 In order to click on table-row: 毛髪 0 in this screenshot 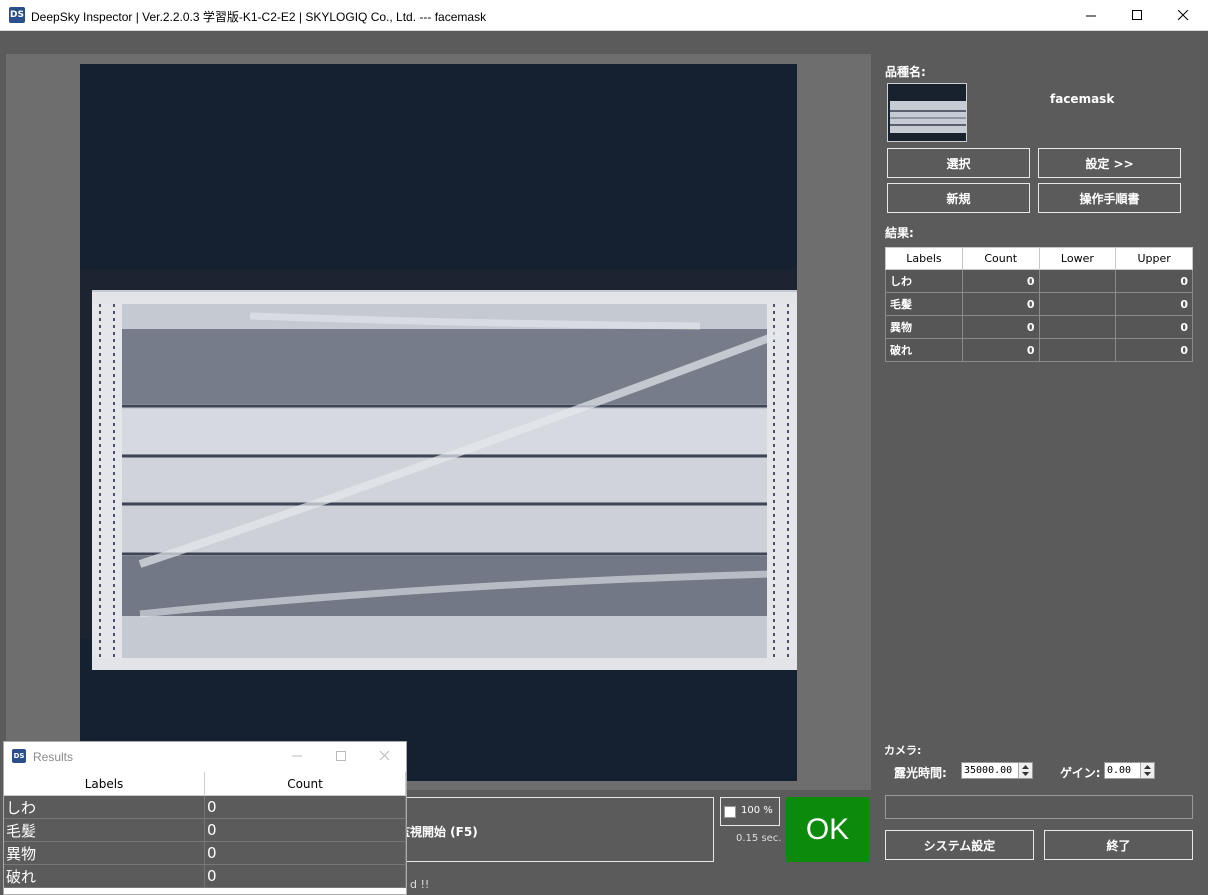, I will do `click(205, 830)`.